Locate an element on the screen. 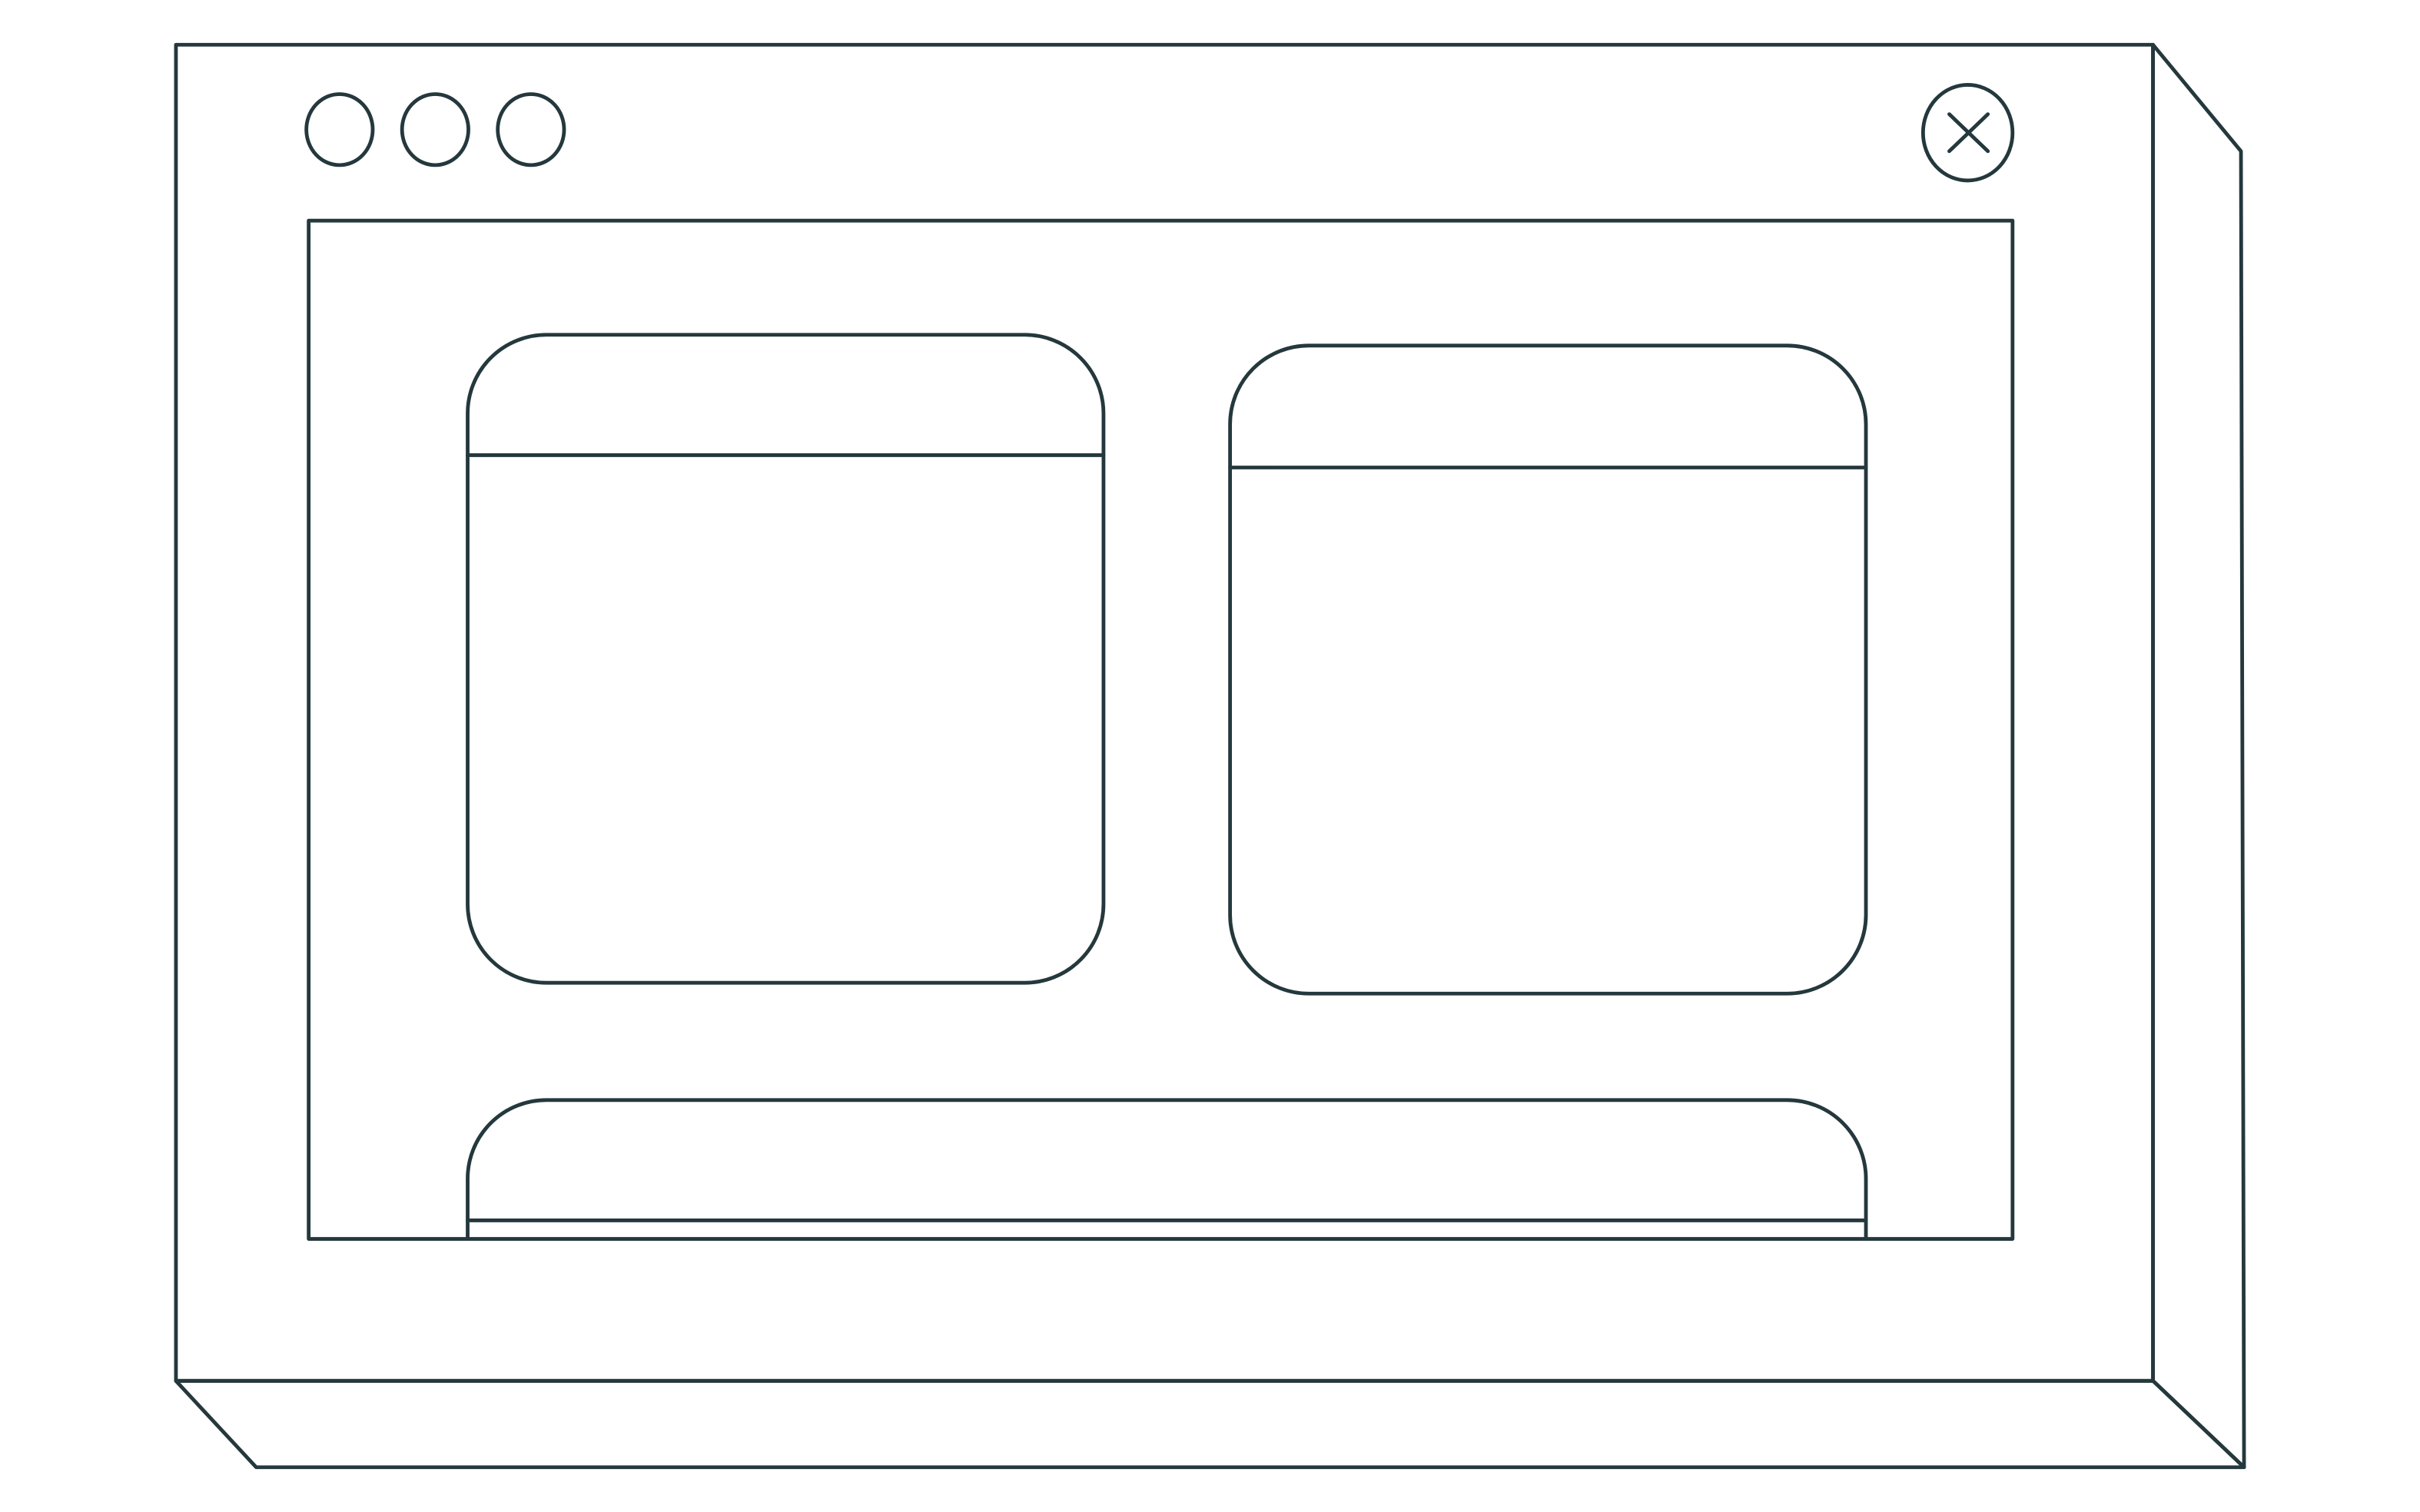  window-right-side-face is located at coordinates (2198, 756).